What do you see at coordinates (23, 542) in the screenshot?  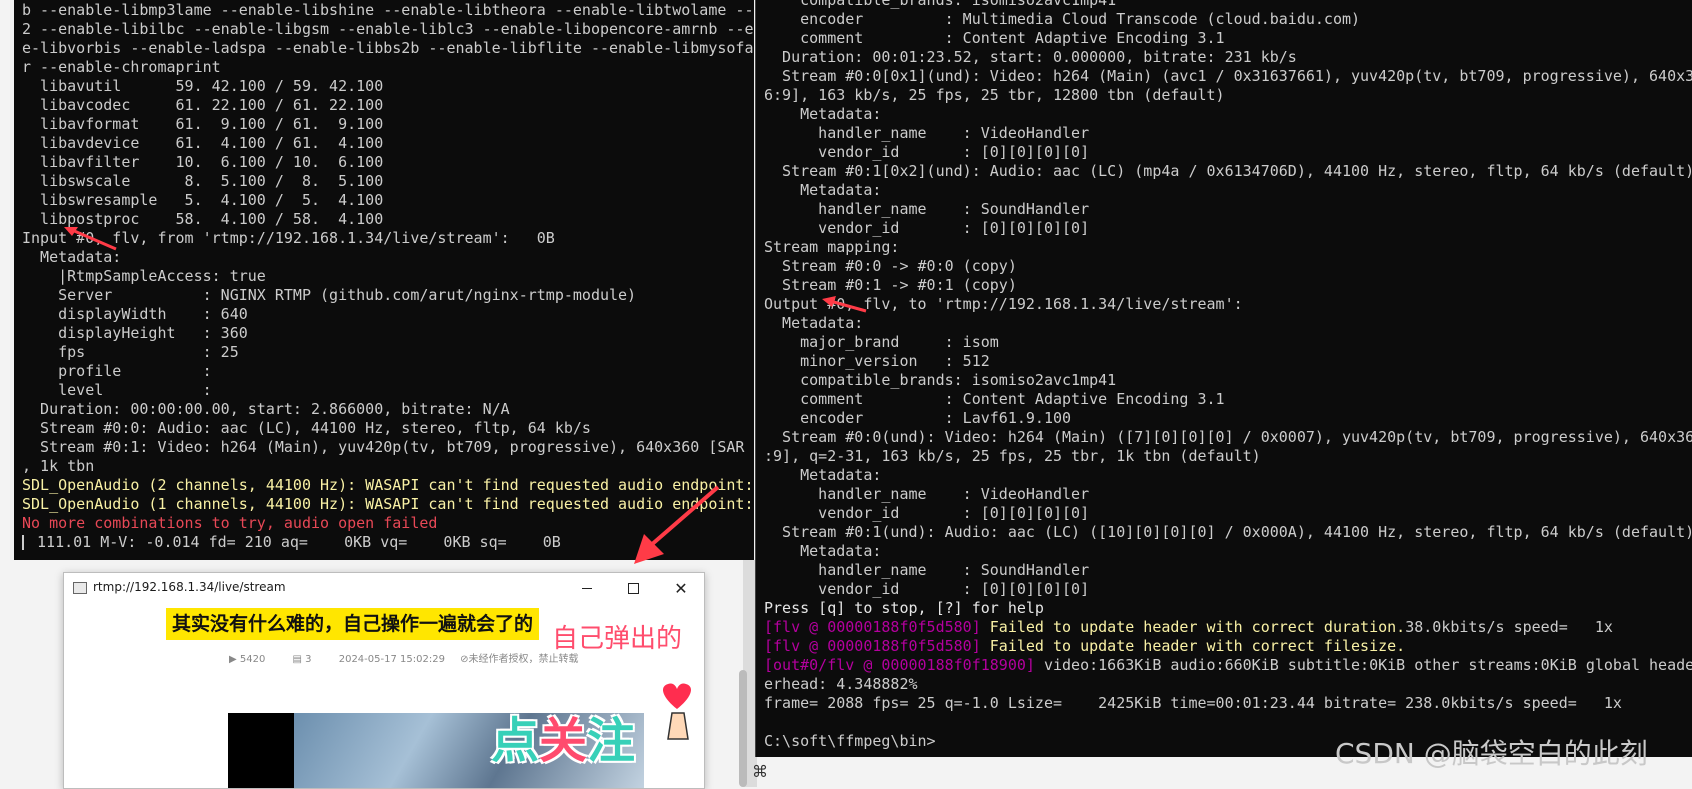 I see `cursor-caret` at bounding box center [23, 542].